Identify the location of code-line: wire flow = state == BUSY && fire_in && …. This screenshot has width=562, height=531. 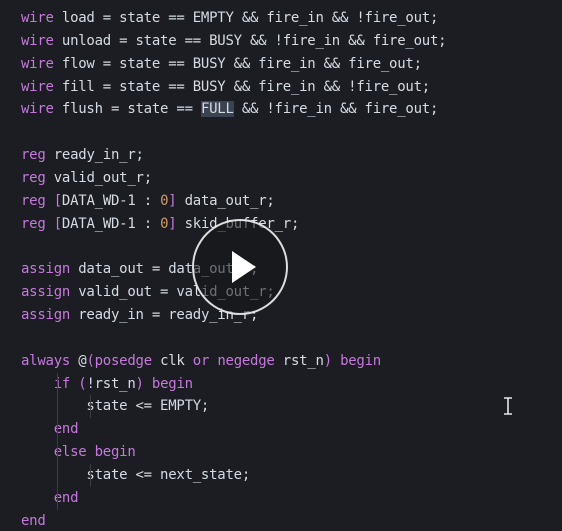
(281, 64).